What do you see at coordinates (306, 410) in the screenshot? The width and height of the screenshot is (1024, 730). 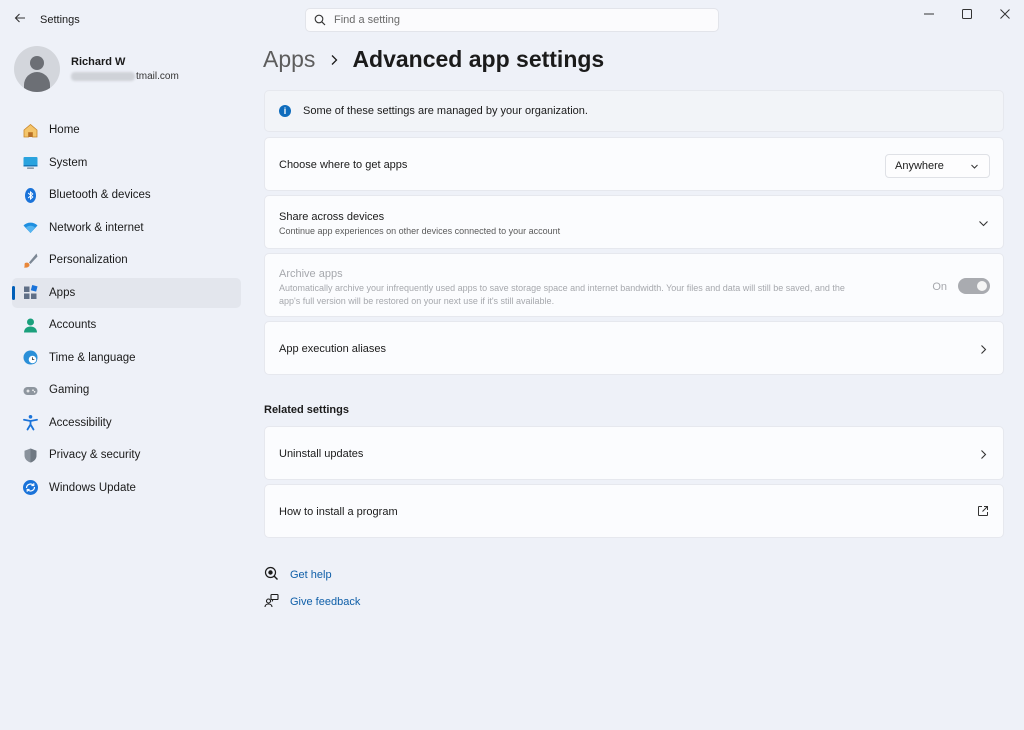 I see `related-settings-heading: Related settings` at bounding box center [306, 410].